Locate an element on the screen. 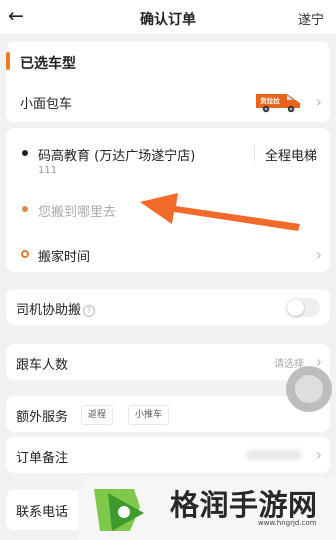  passengers-row: 跟车人数 请选择 › is located at coordinates (168, 362).